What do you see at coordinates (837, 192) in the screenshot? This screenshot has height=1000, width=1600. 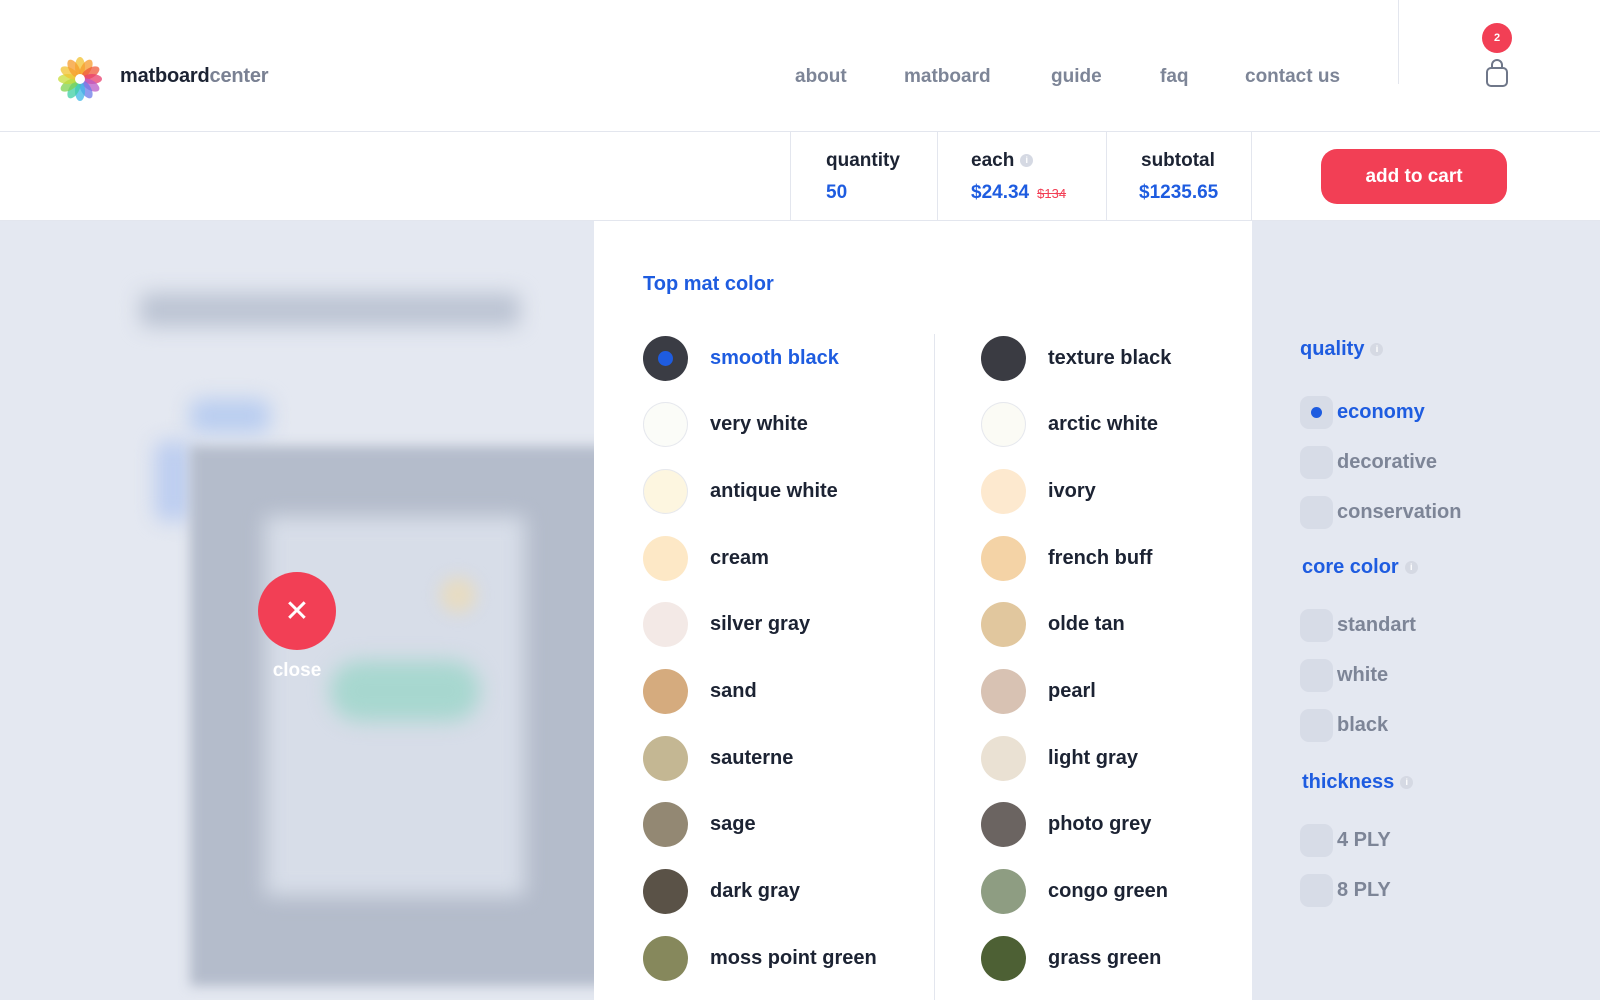 I see `quantity-value: 50` at bounding box center [837, 192].